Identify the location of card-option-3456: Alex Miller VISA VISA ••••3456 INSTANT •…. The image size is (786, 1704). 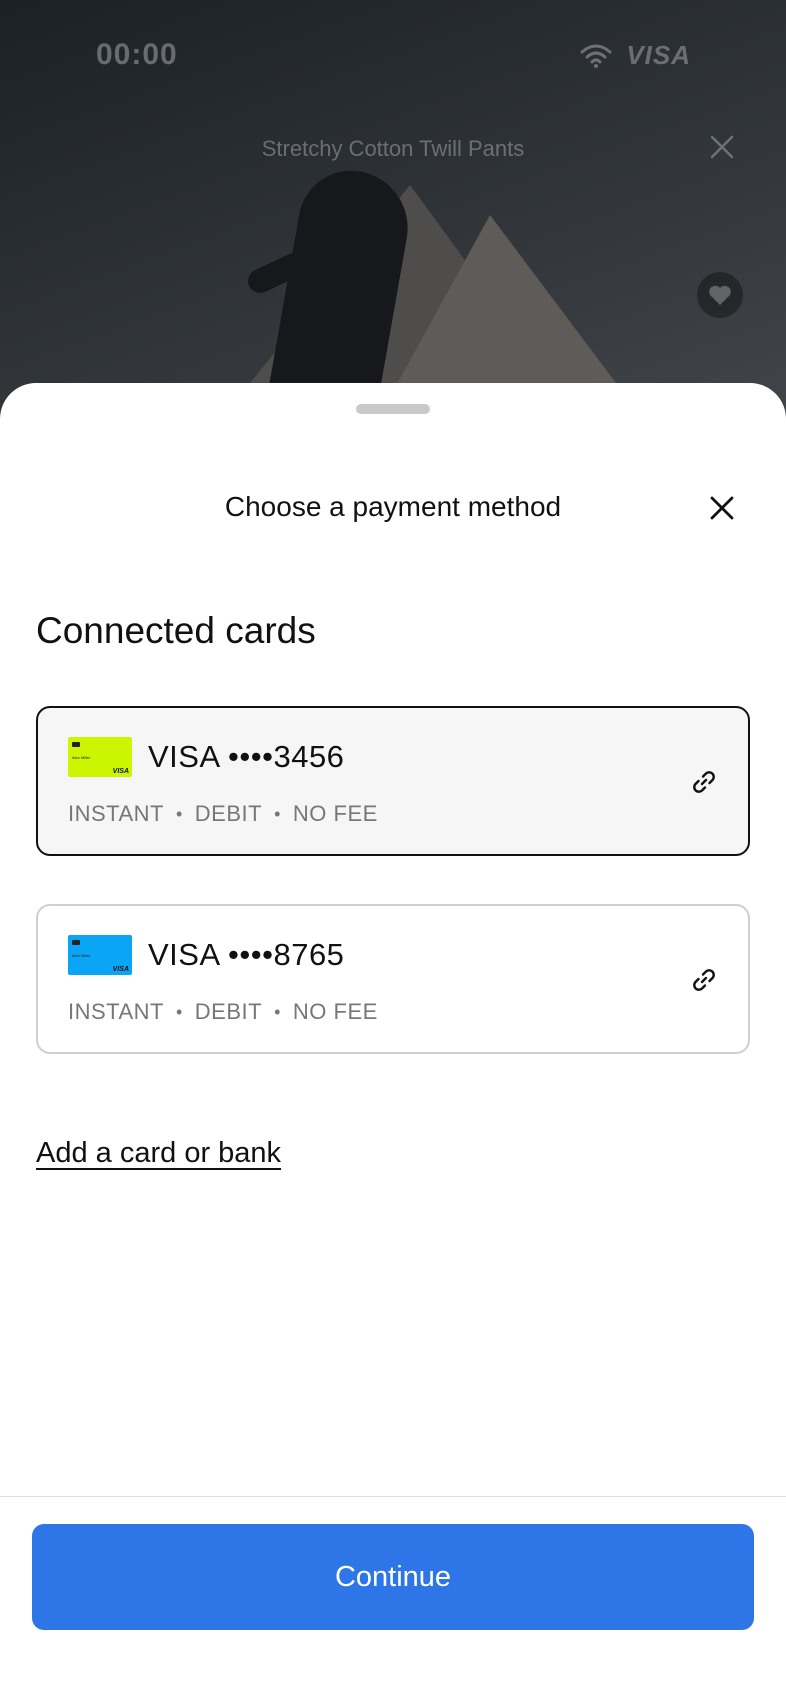
(393, 781).